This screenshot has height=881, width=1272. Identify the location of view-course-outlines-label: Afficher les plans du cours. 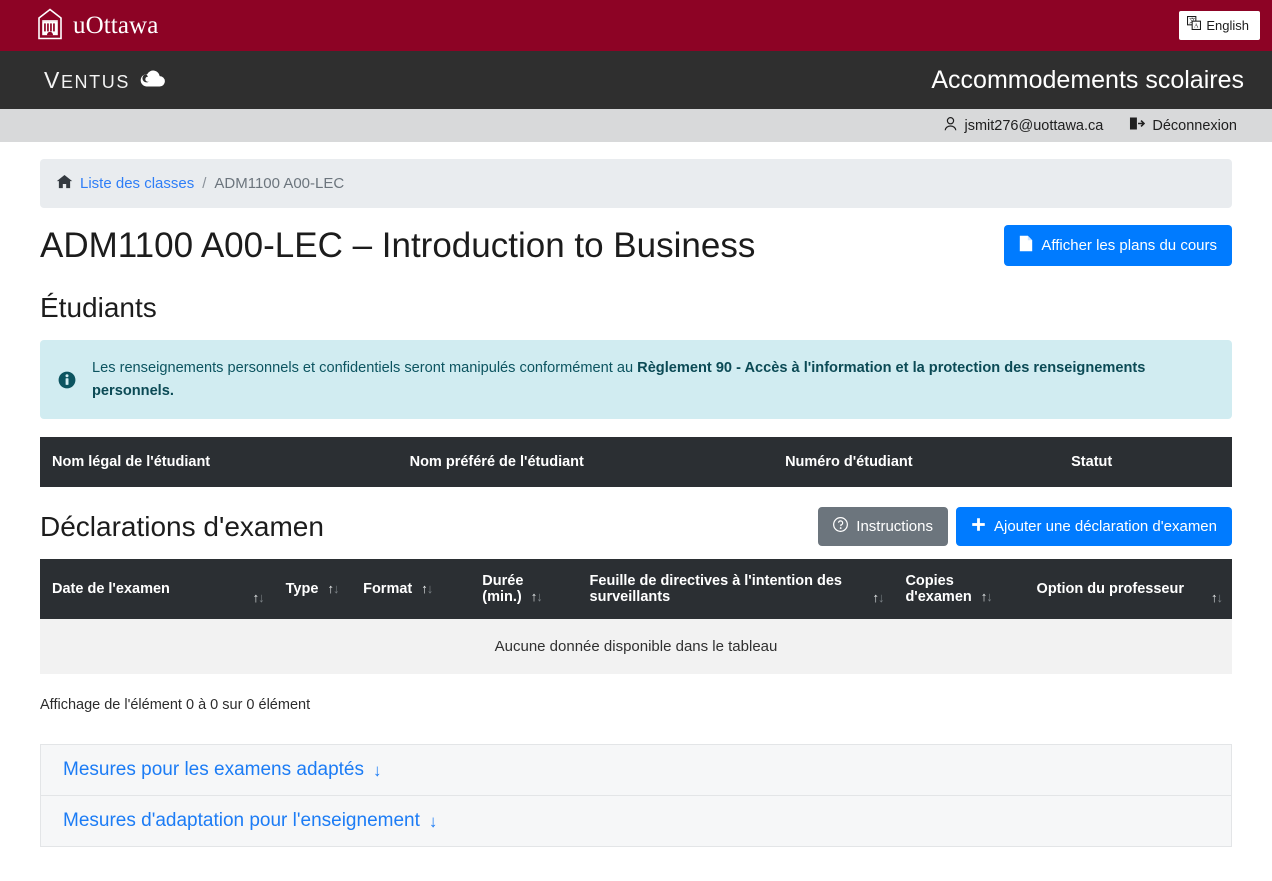
(1129, 246).